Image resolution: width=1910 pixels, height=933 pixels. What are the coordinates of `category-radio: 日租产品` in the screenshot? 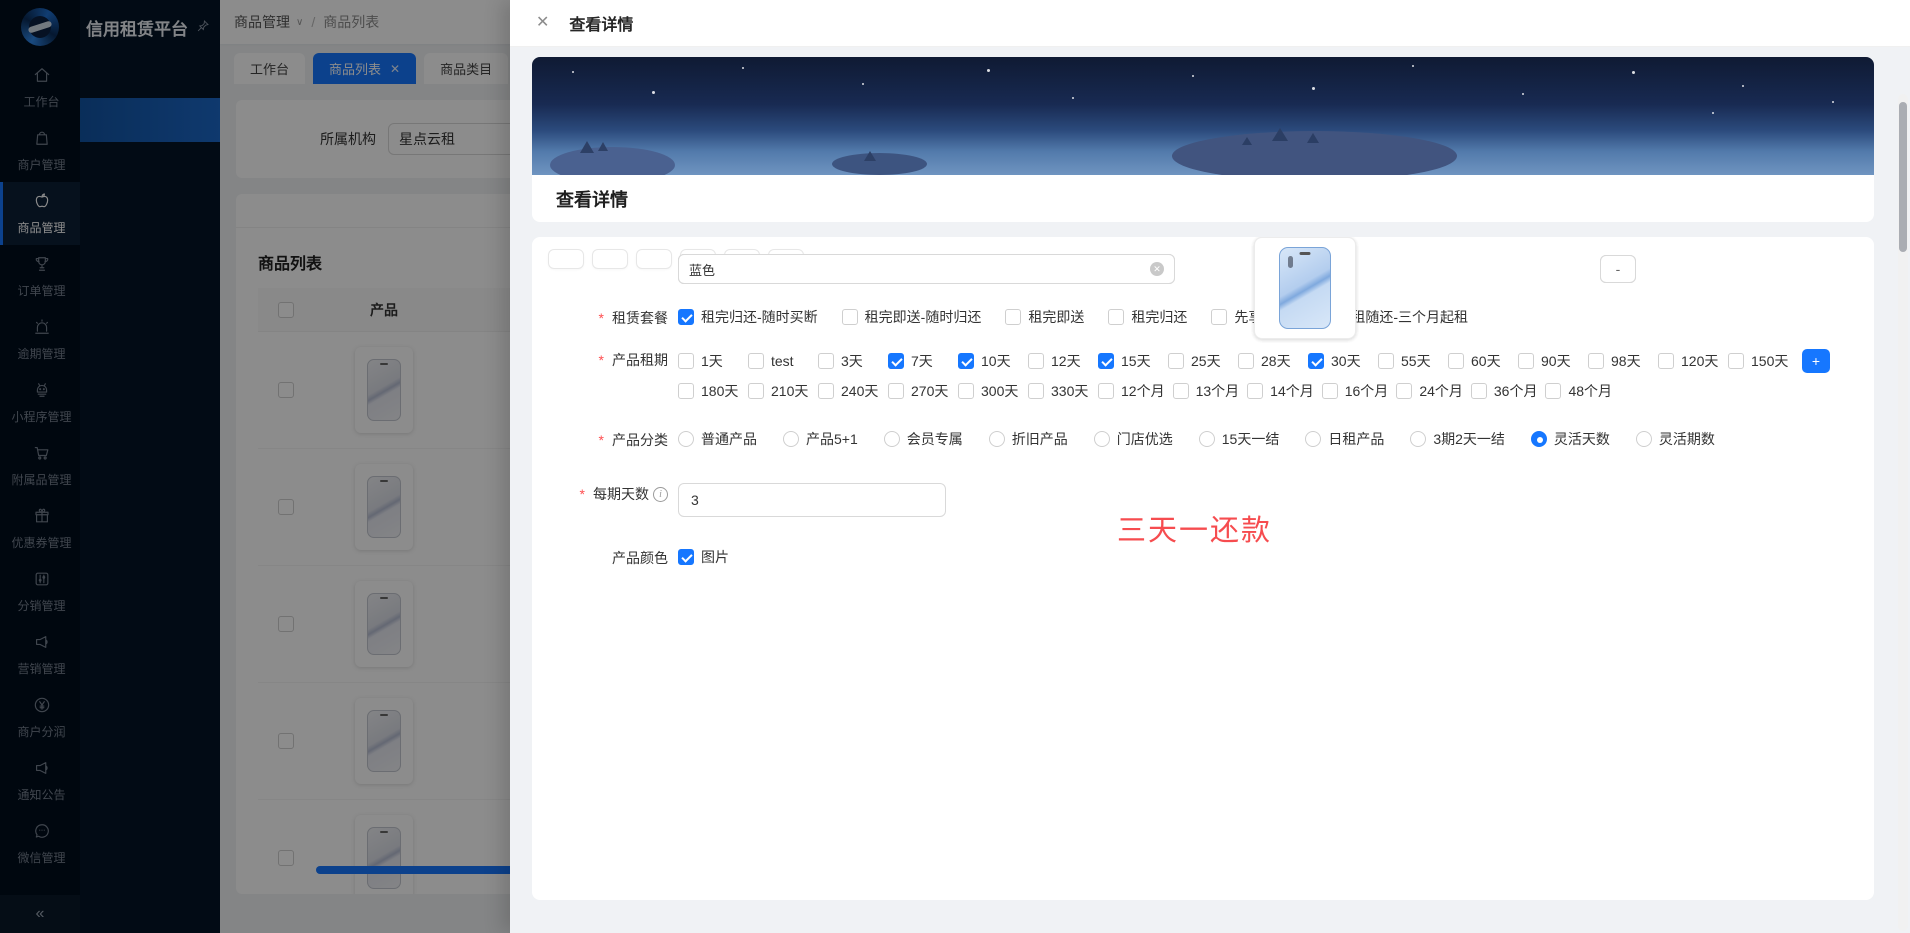 It's located at (1344, 439).